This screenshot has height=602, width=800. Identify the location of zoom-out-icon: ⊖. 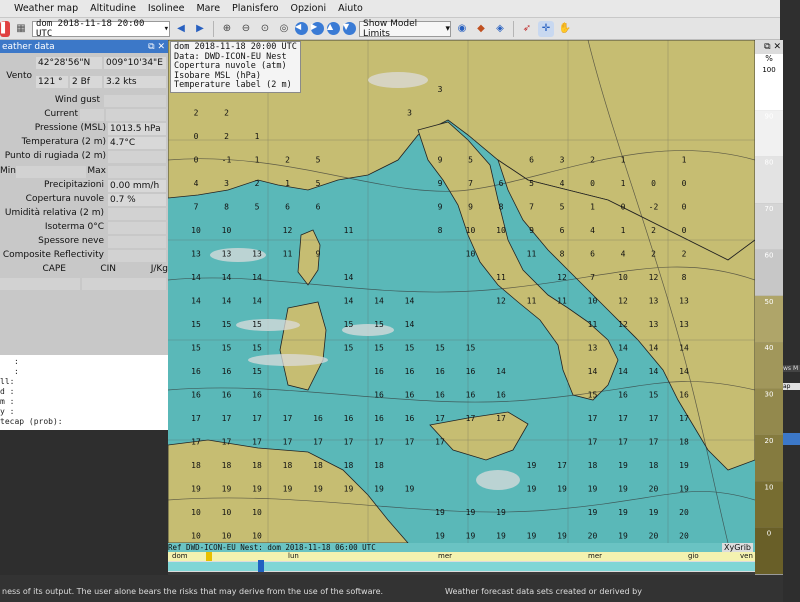
(246, 29).